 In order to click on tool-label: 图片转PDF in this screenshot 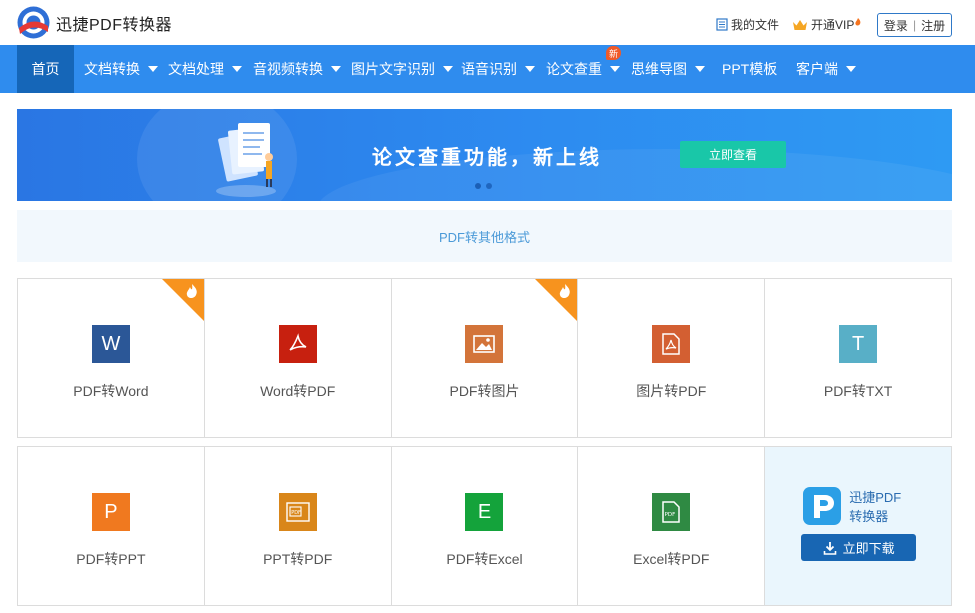, I will do `click(671, 391)`.